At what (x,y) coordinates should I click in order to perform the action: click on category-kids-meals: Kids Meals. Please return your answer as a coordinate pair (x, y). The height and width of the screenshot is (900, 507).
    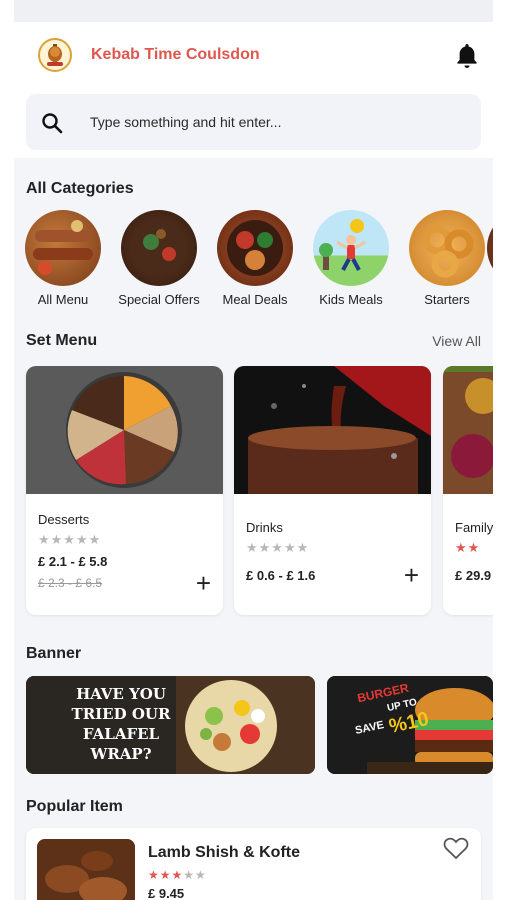
    Looking at the image, I should click on (351, 258).